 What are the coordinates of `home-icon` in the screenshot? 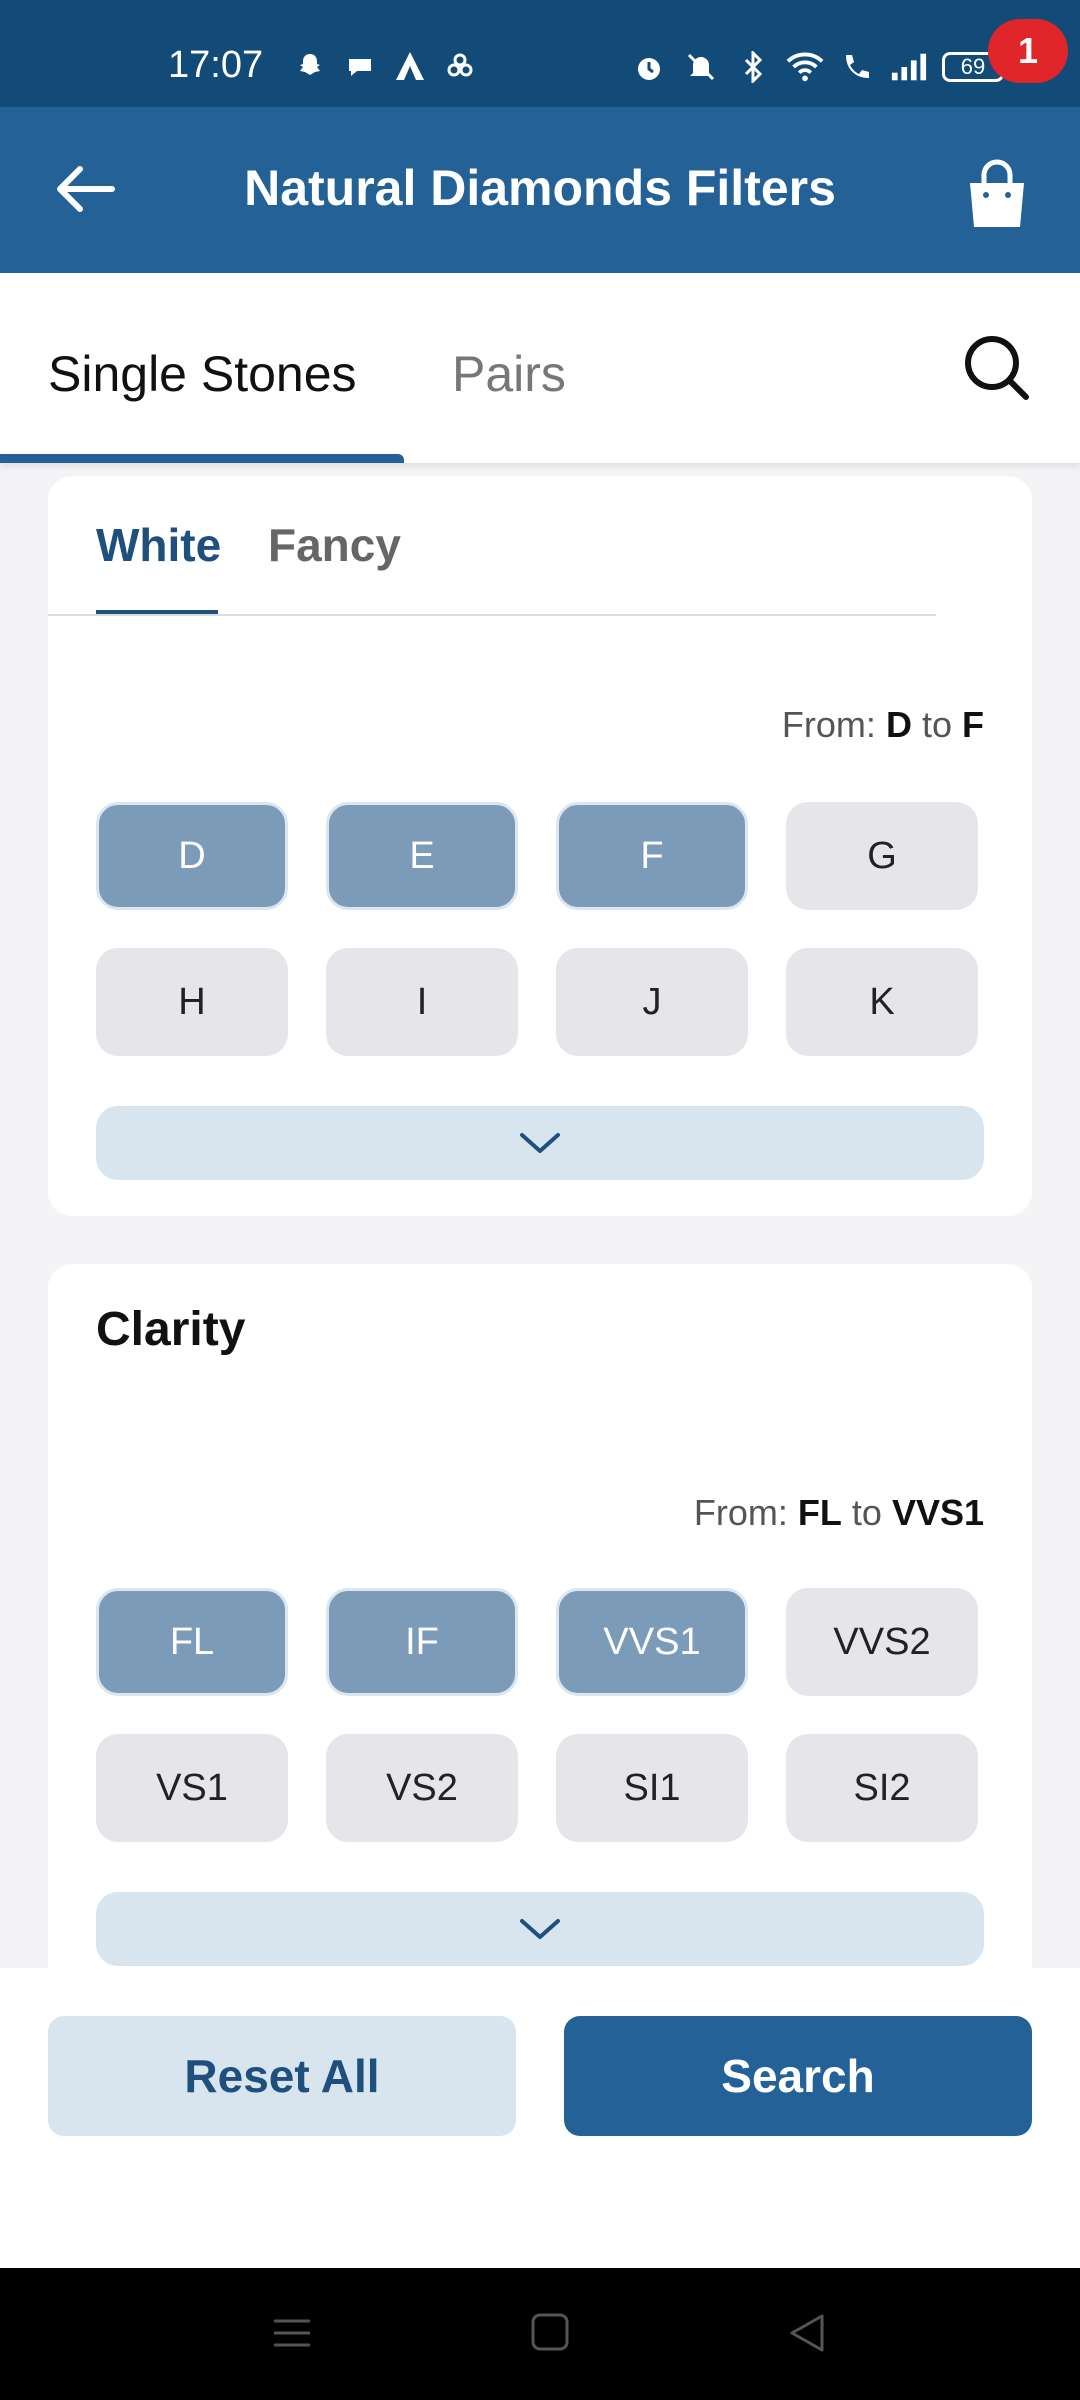 It's located at (550, 2332).